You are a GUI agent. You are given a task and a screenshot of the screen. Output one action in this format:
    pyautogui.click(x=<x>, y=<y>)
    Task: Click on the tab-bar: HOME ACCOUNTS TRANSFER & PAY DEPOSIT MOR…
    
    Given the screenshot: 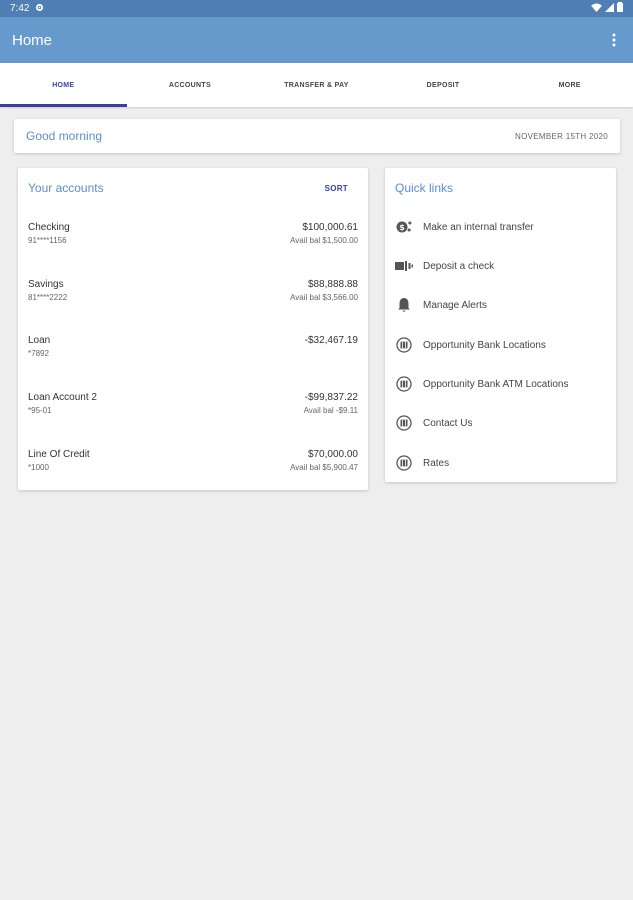 What is the action you would take?
    pyautogui.click(x=316, y=85)
    